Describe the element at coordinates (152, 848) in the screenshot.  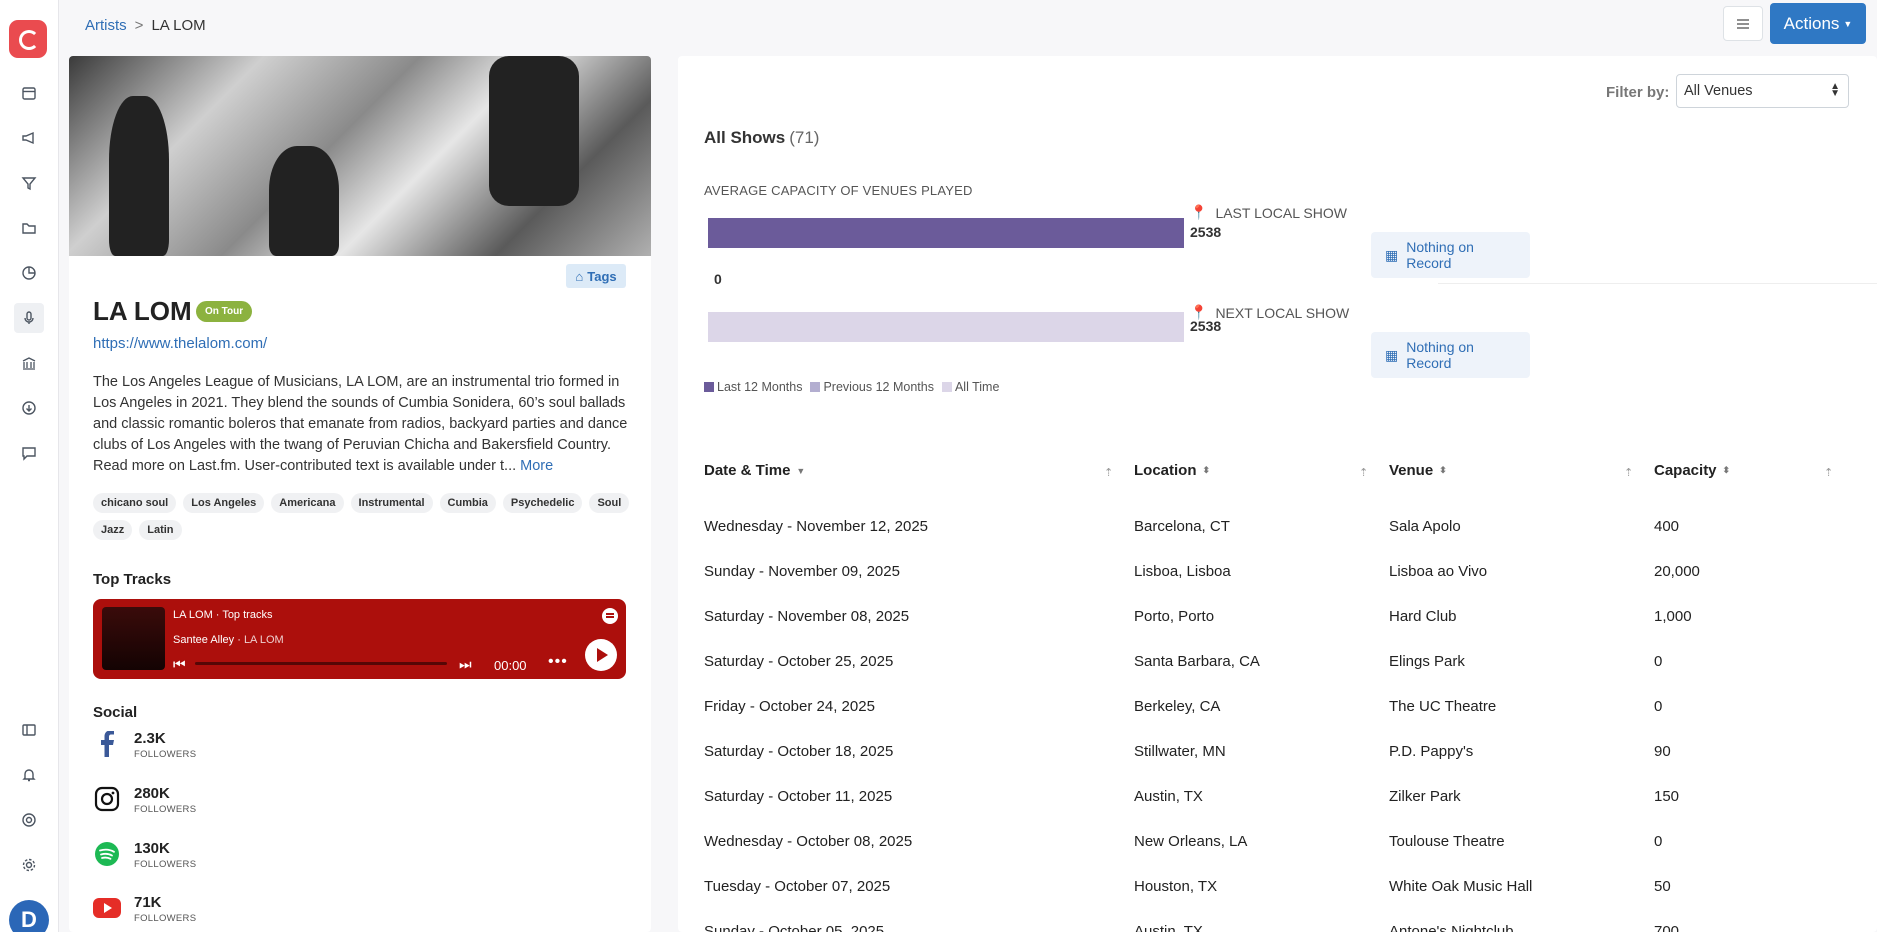
I see `social-count: 130K` at that location.